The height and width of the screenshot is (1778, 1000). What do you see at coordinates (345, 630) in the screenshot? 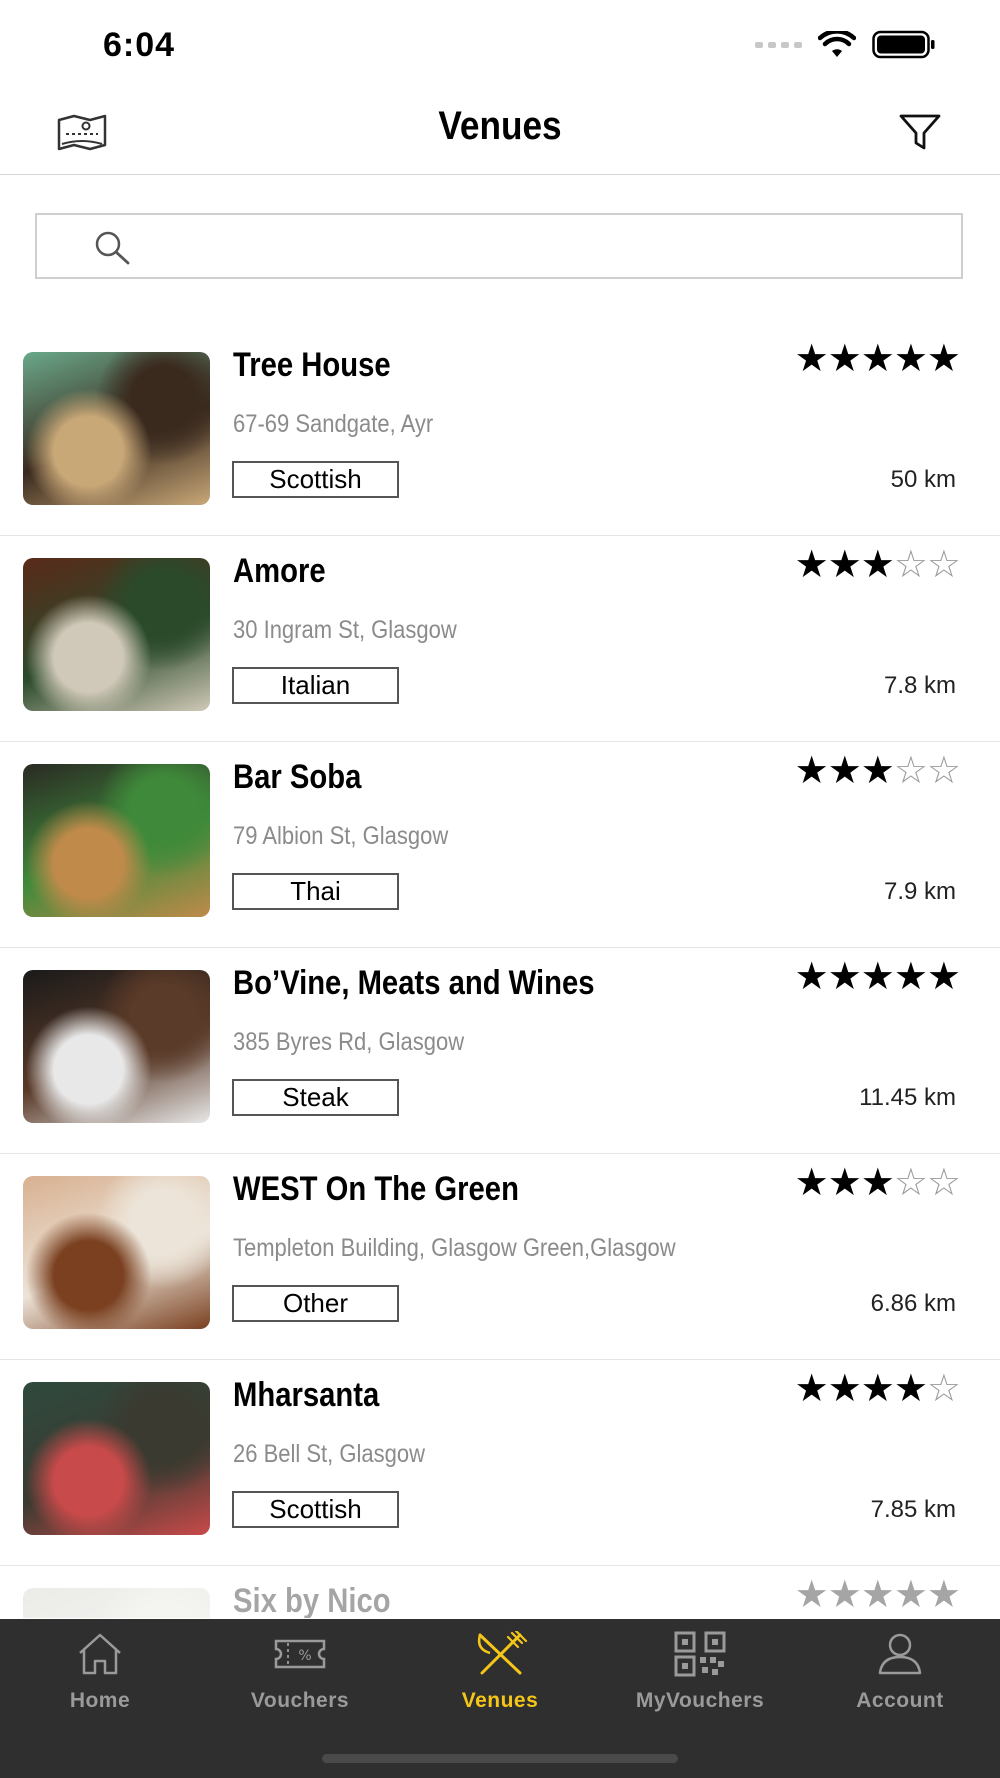
I see `venue-address: 30 Ingram St, Glasgow` at bounding box center [345, 630].